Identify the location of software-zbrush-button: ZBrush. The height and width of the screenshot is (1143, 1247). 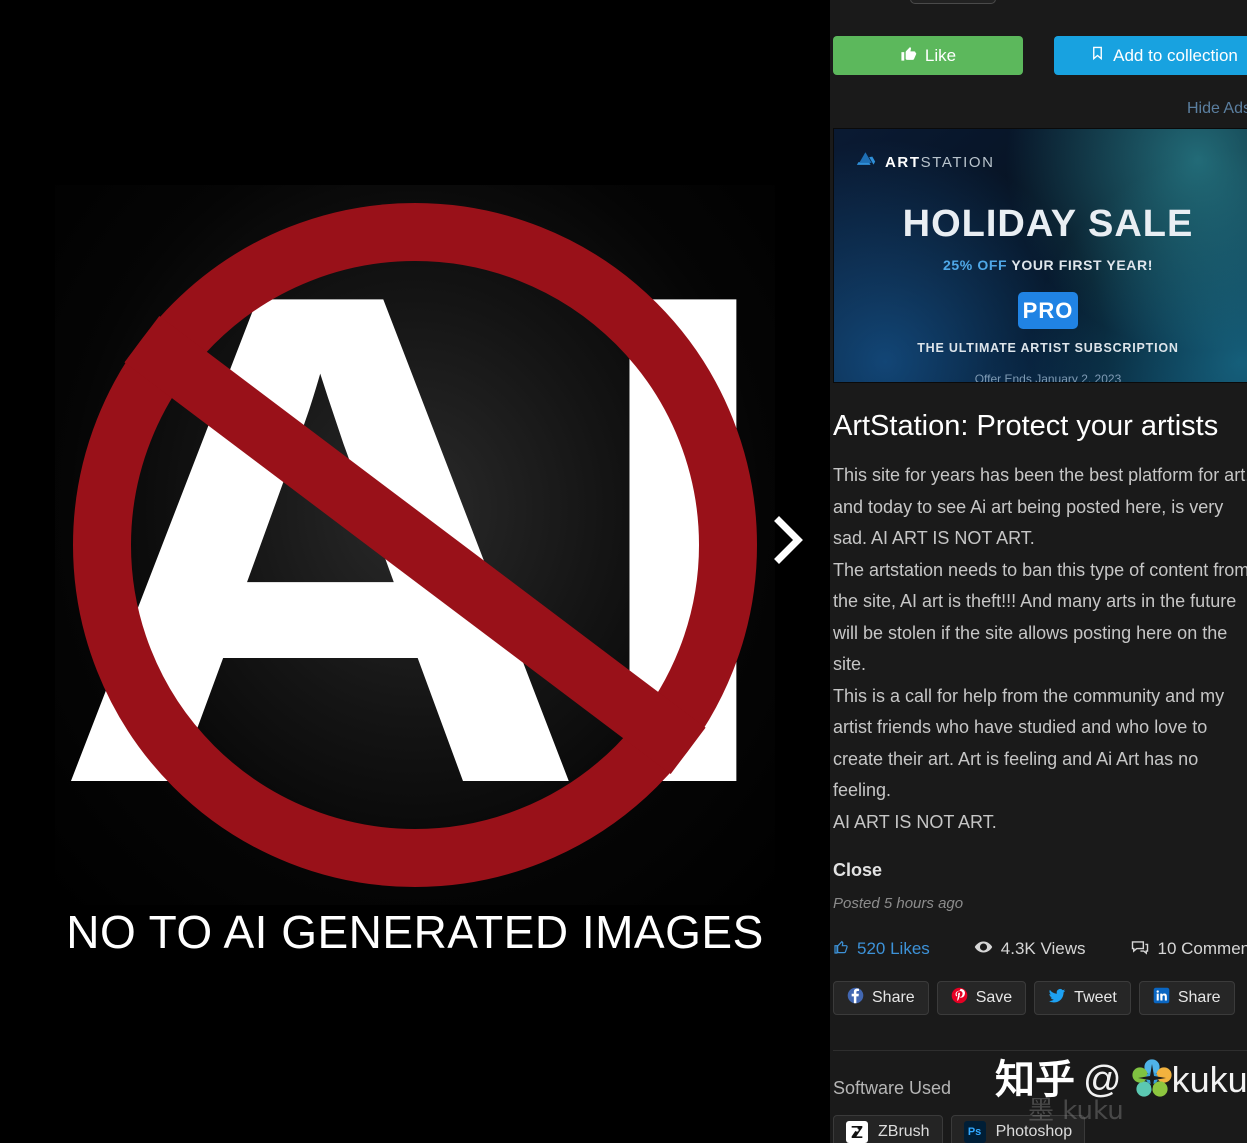
(888, 1129).